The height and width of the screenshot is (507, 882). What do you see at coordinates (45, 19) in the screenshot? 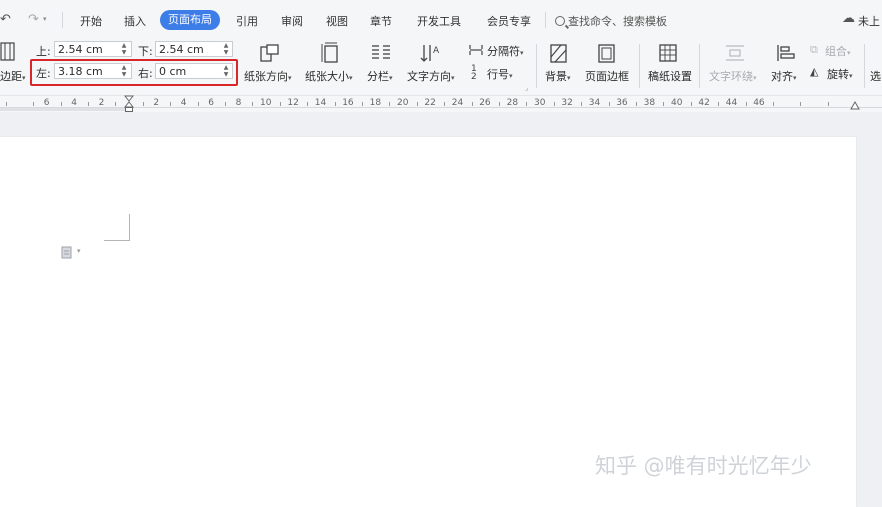
I see `redo-dropdown-icon: ▾` at bounding box center [45, 19].